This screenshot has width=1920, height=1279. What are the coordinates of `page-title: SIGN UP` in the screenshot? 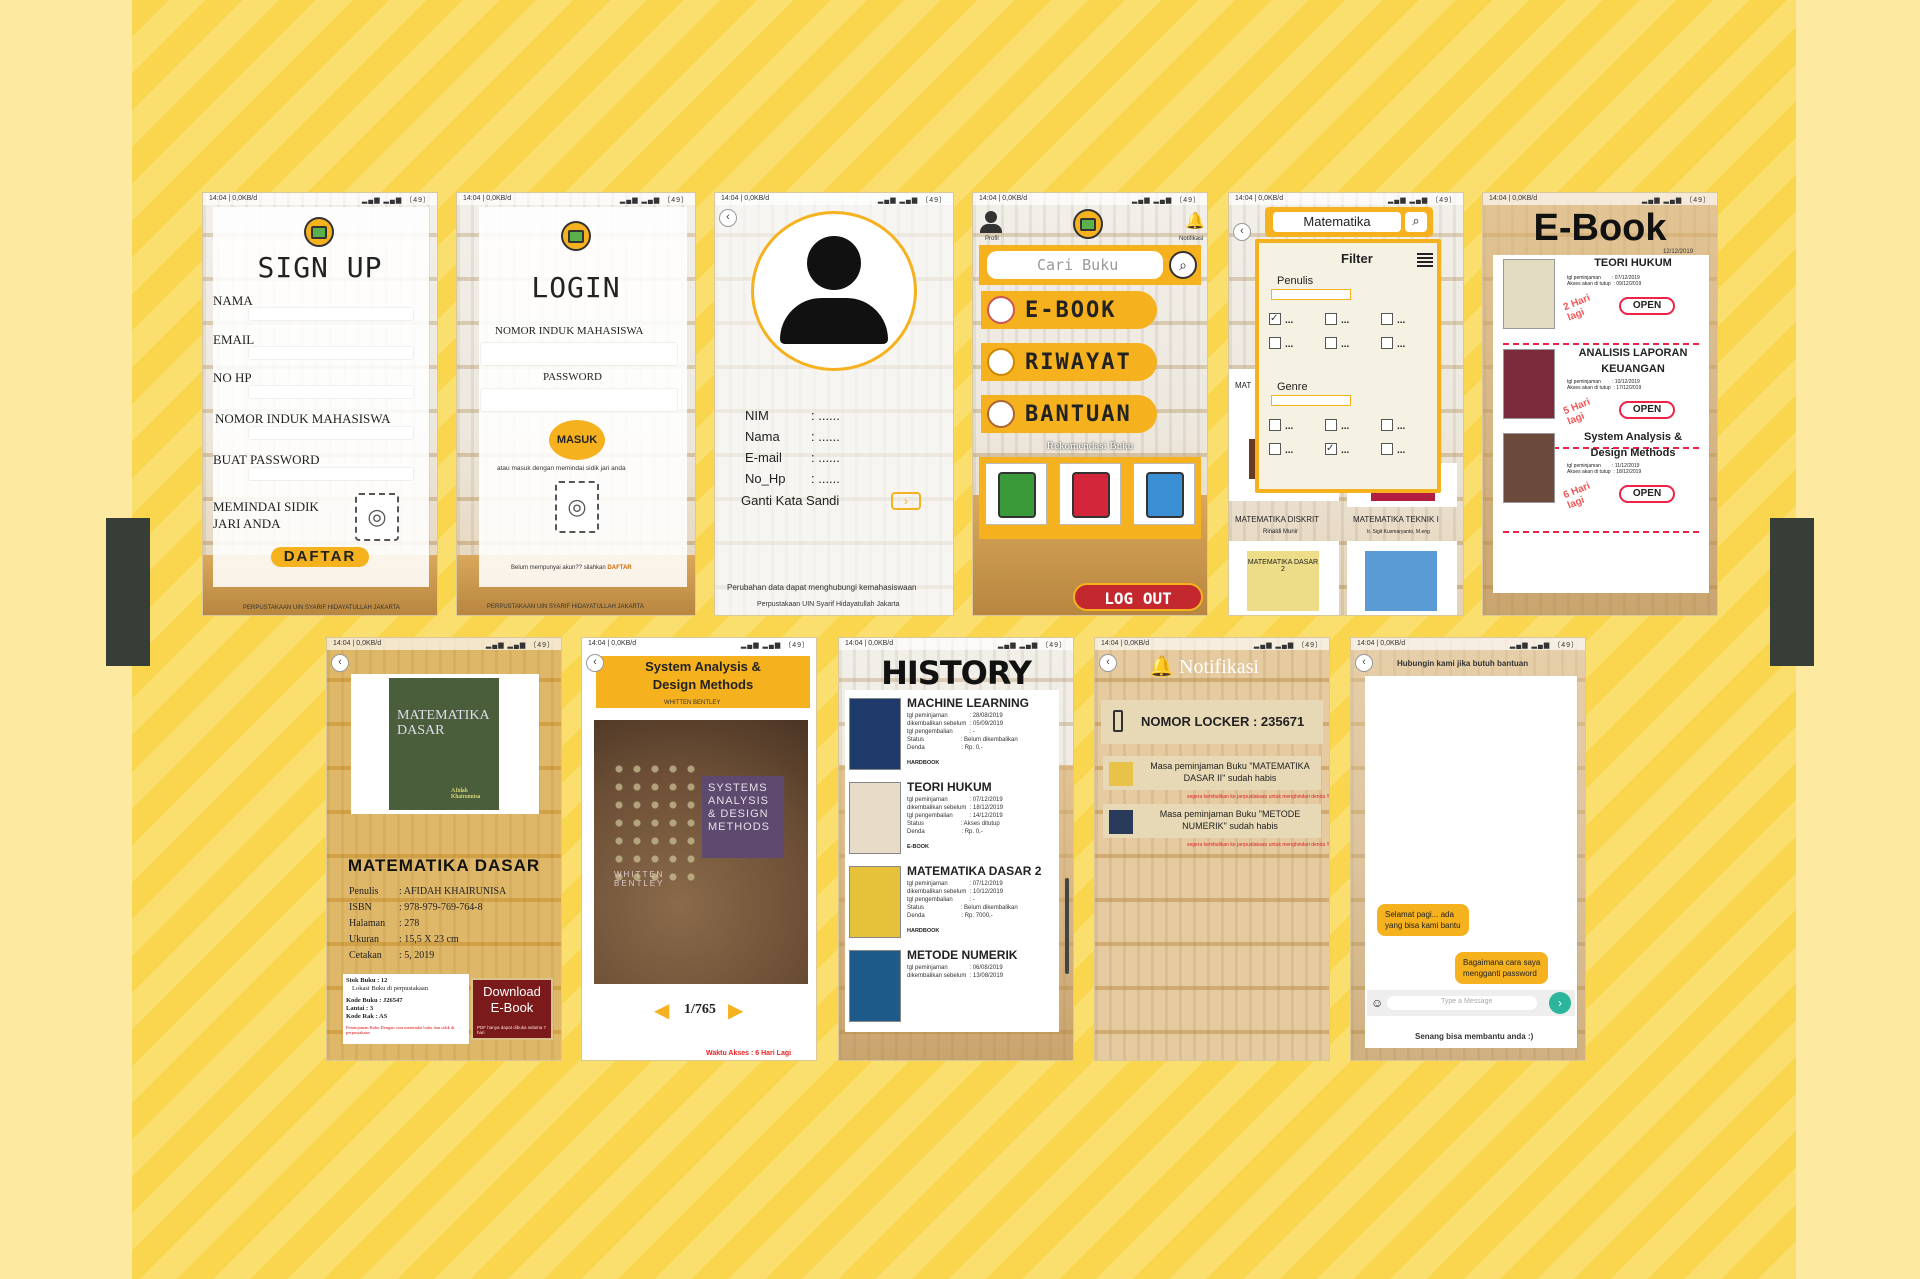 It's located at (320, 267).